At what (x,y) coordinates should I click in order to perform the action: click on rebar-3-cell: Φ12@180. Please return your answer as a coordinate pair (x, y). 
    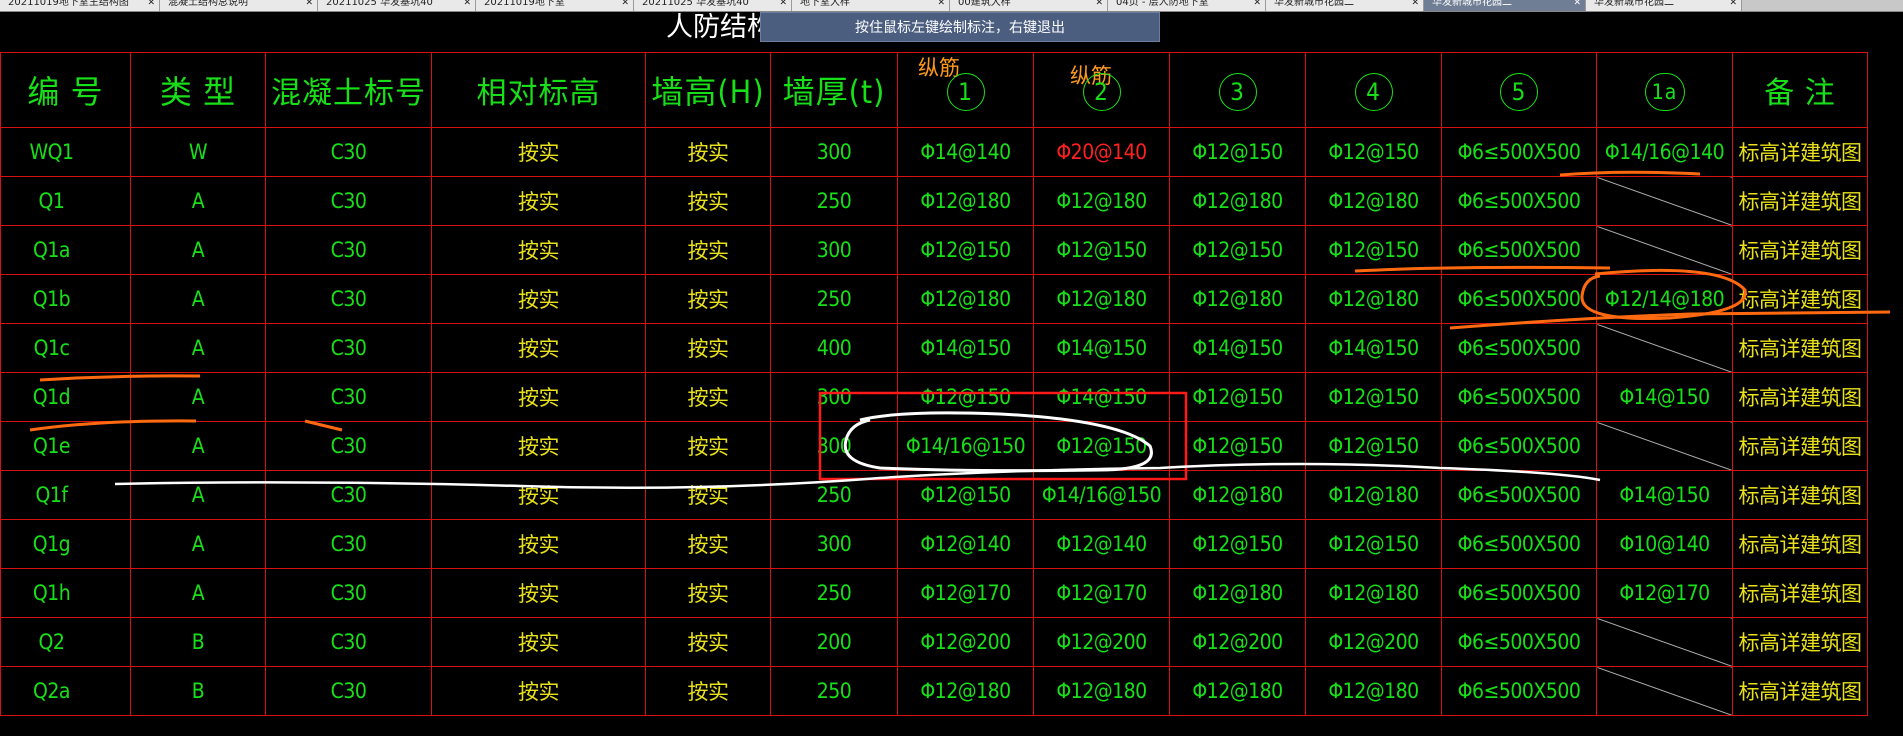
    Looking at the image, I should click on (1237, 691).